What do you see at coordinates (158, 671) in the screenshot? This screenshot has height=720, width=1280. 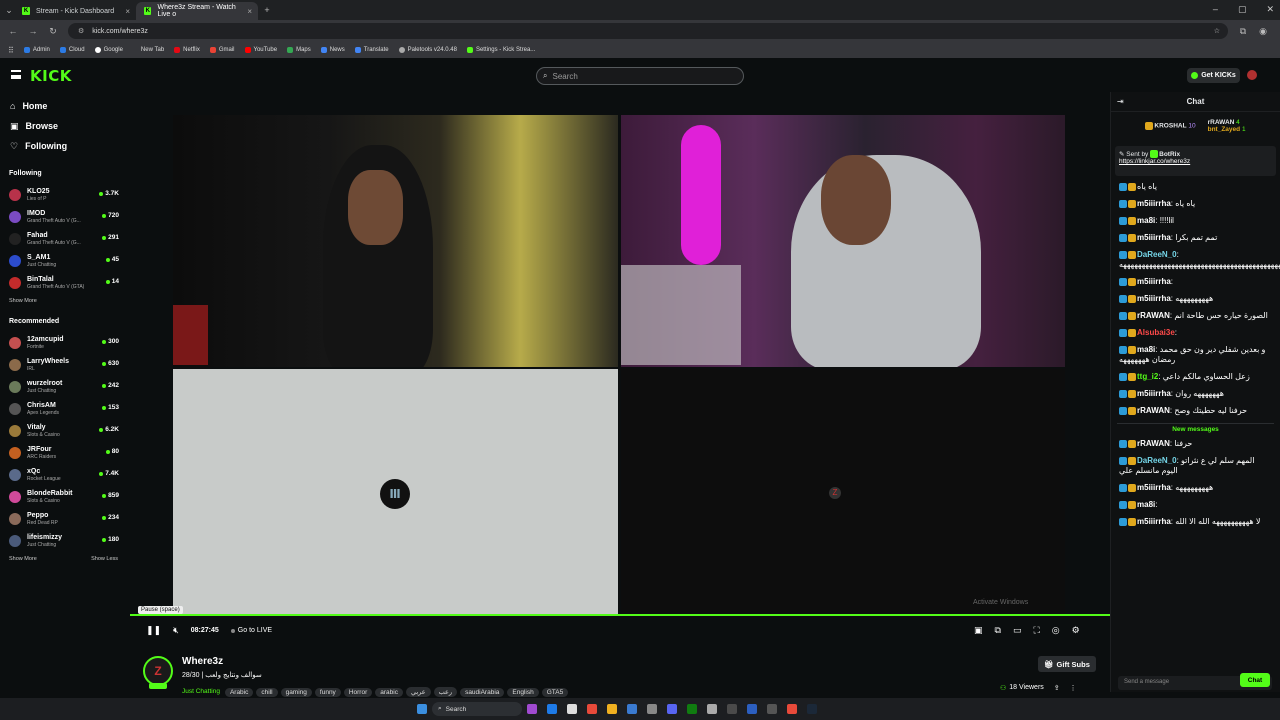 I see `channel-avatar: Z` at bounding box center [158, 671].